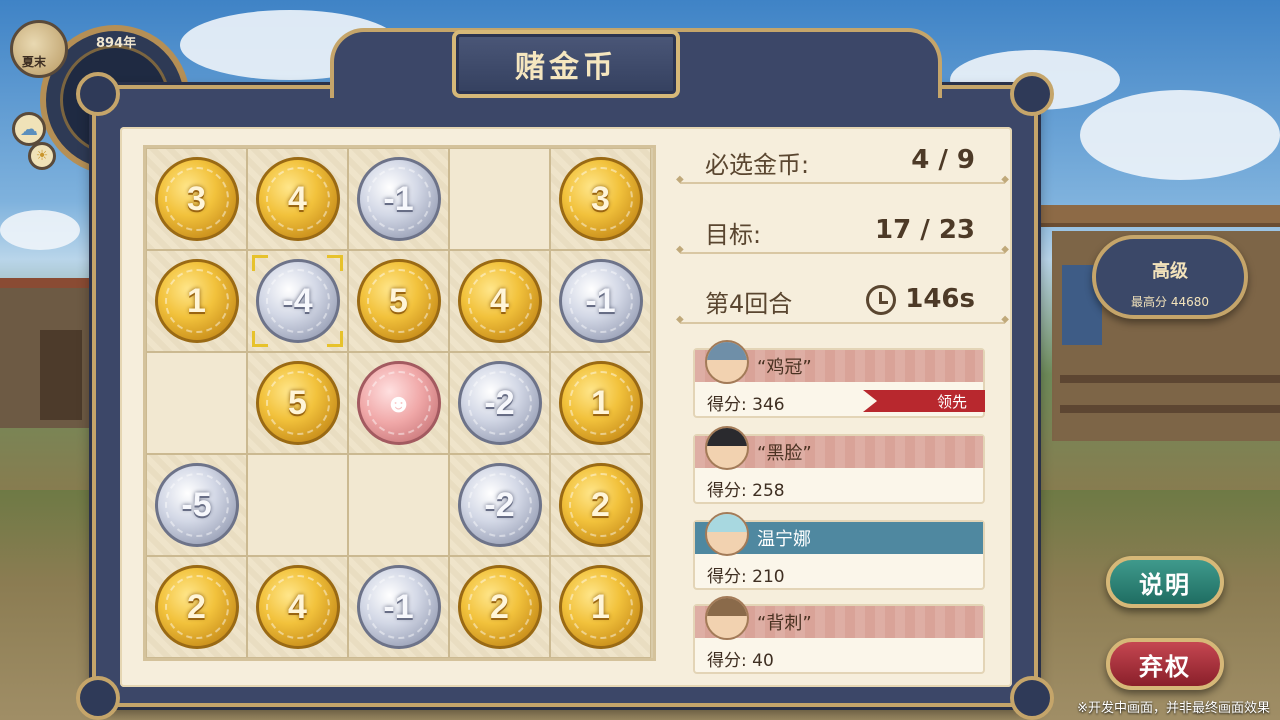 The height and width of the screenshot is (720, 1280). Describe the element at coordinates (924, 401) in the screenshot. I see `lead-badge: 领先` at that location.